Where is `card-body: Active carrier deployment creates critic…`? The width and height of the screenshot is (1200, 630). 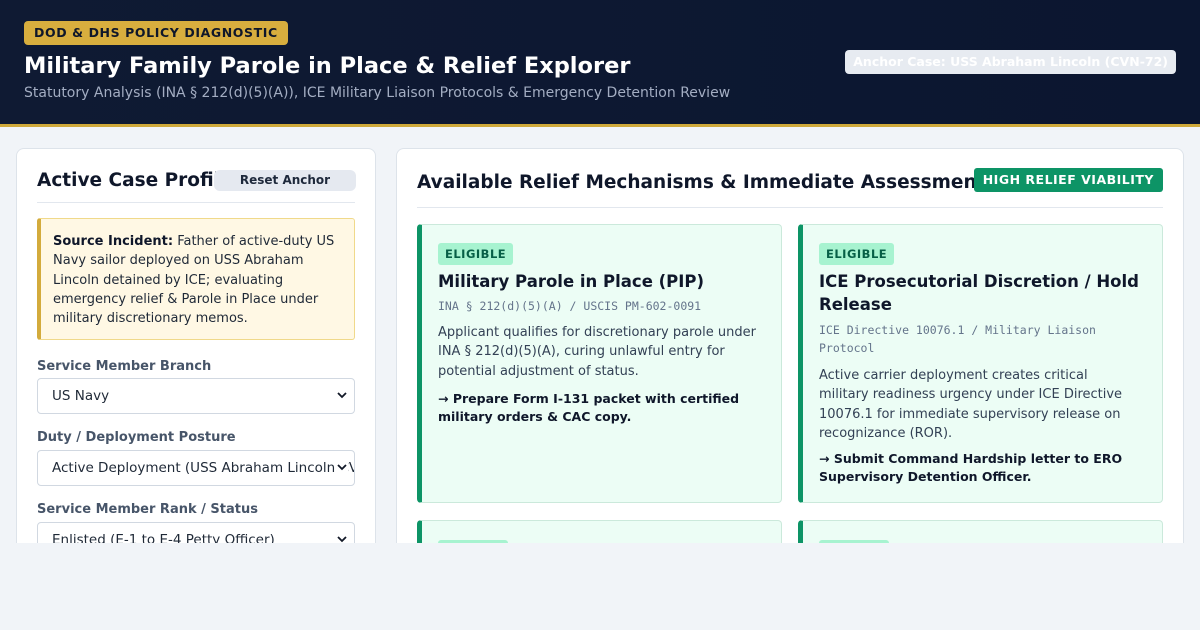 card-body: Active carrier deployment creates critic… is located at coordinates (971, 404).